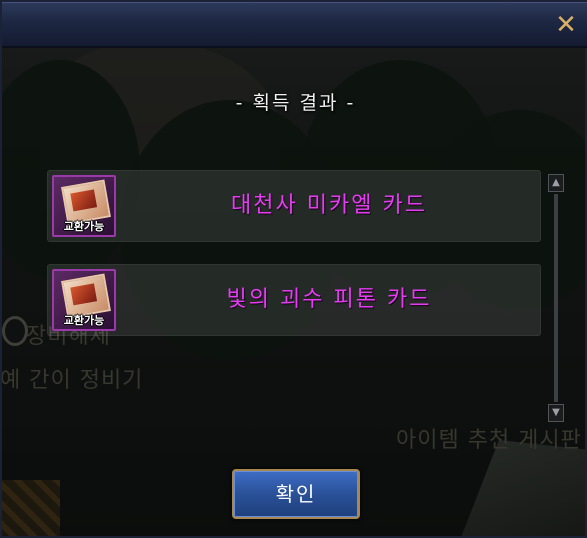  I want to click on list-item: 교환가능 빛의 괴수 피톤 카드, so click(294, 300).